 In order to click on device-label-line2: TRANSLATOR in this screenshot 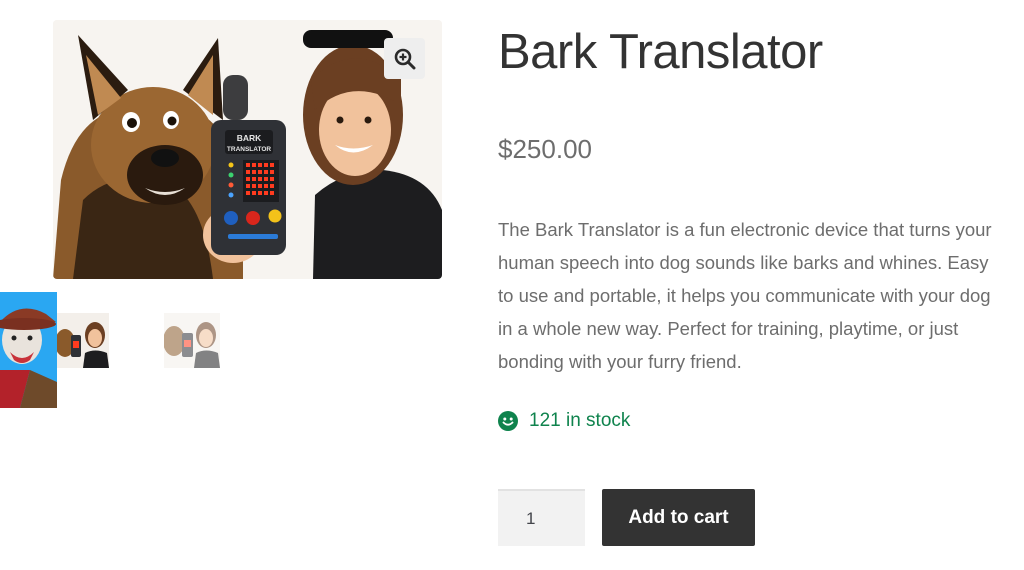, I will do `click(249, 149)`.